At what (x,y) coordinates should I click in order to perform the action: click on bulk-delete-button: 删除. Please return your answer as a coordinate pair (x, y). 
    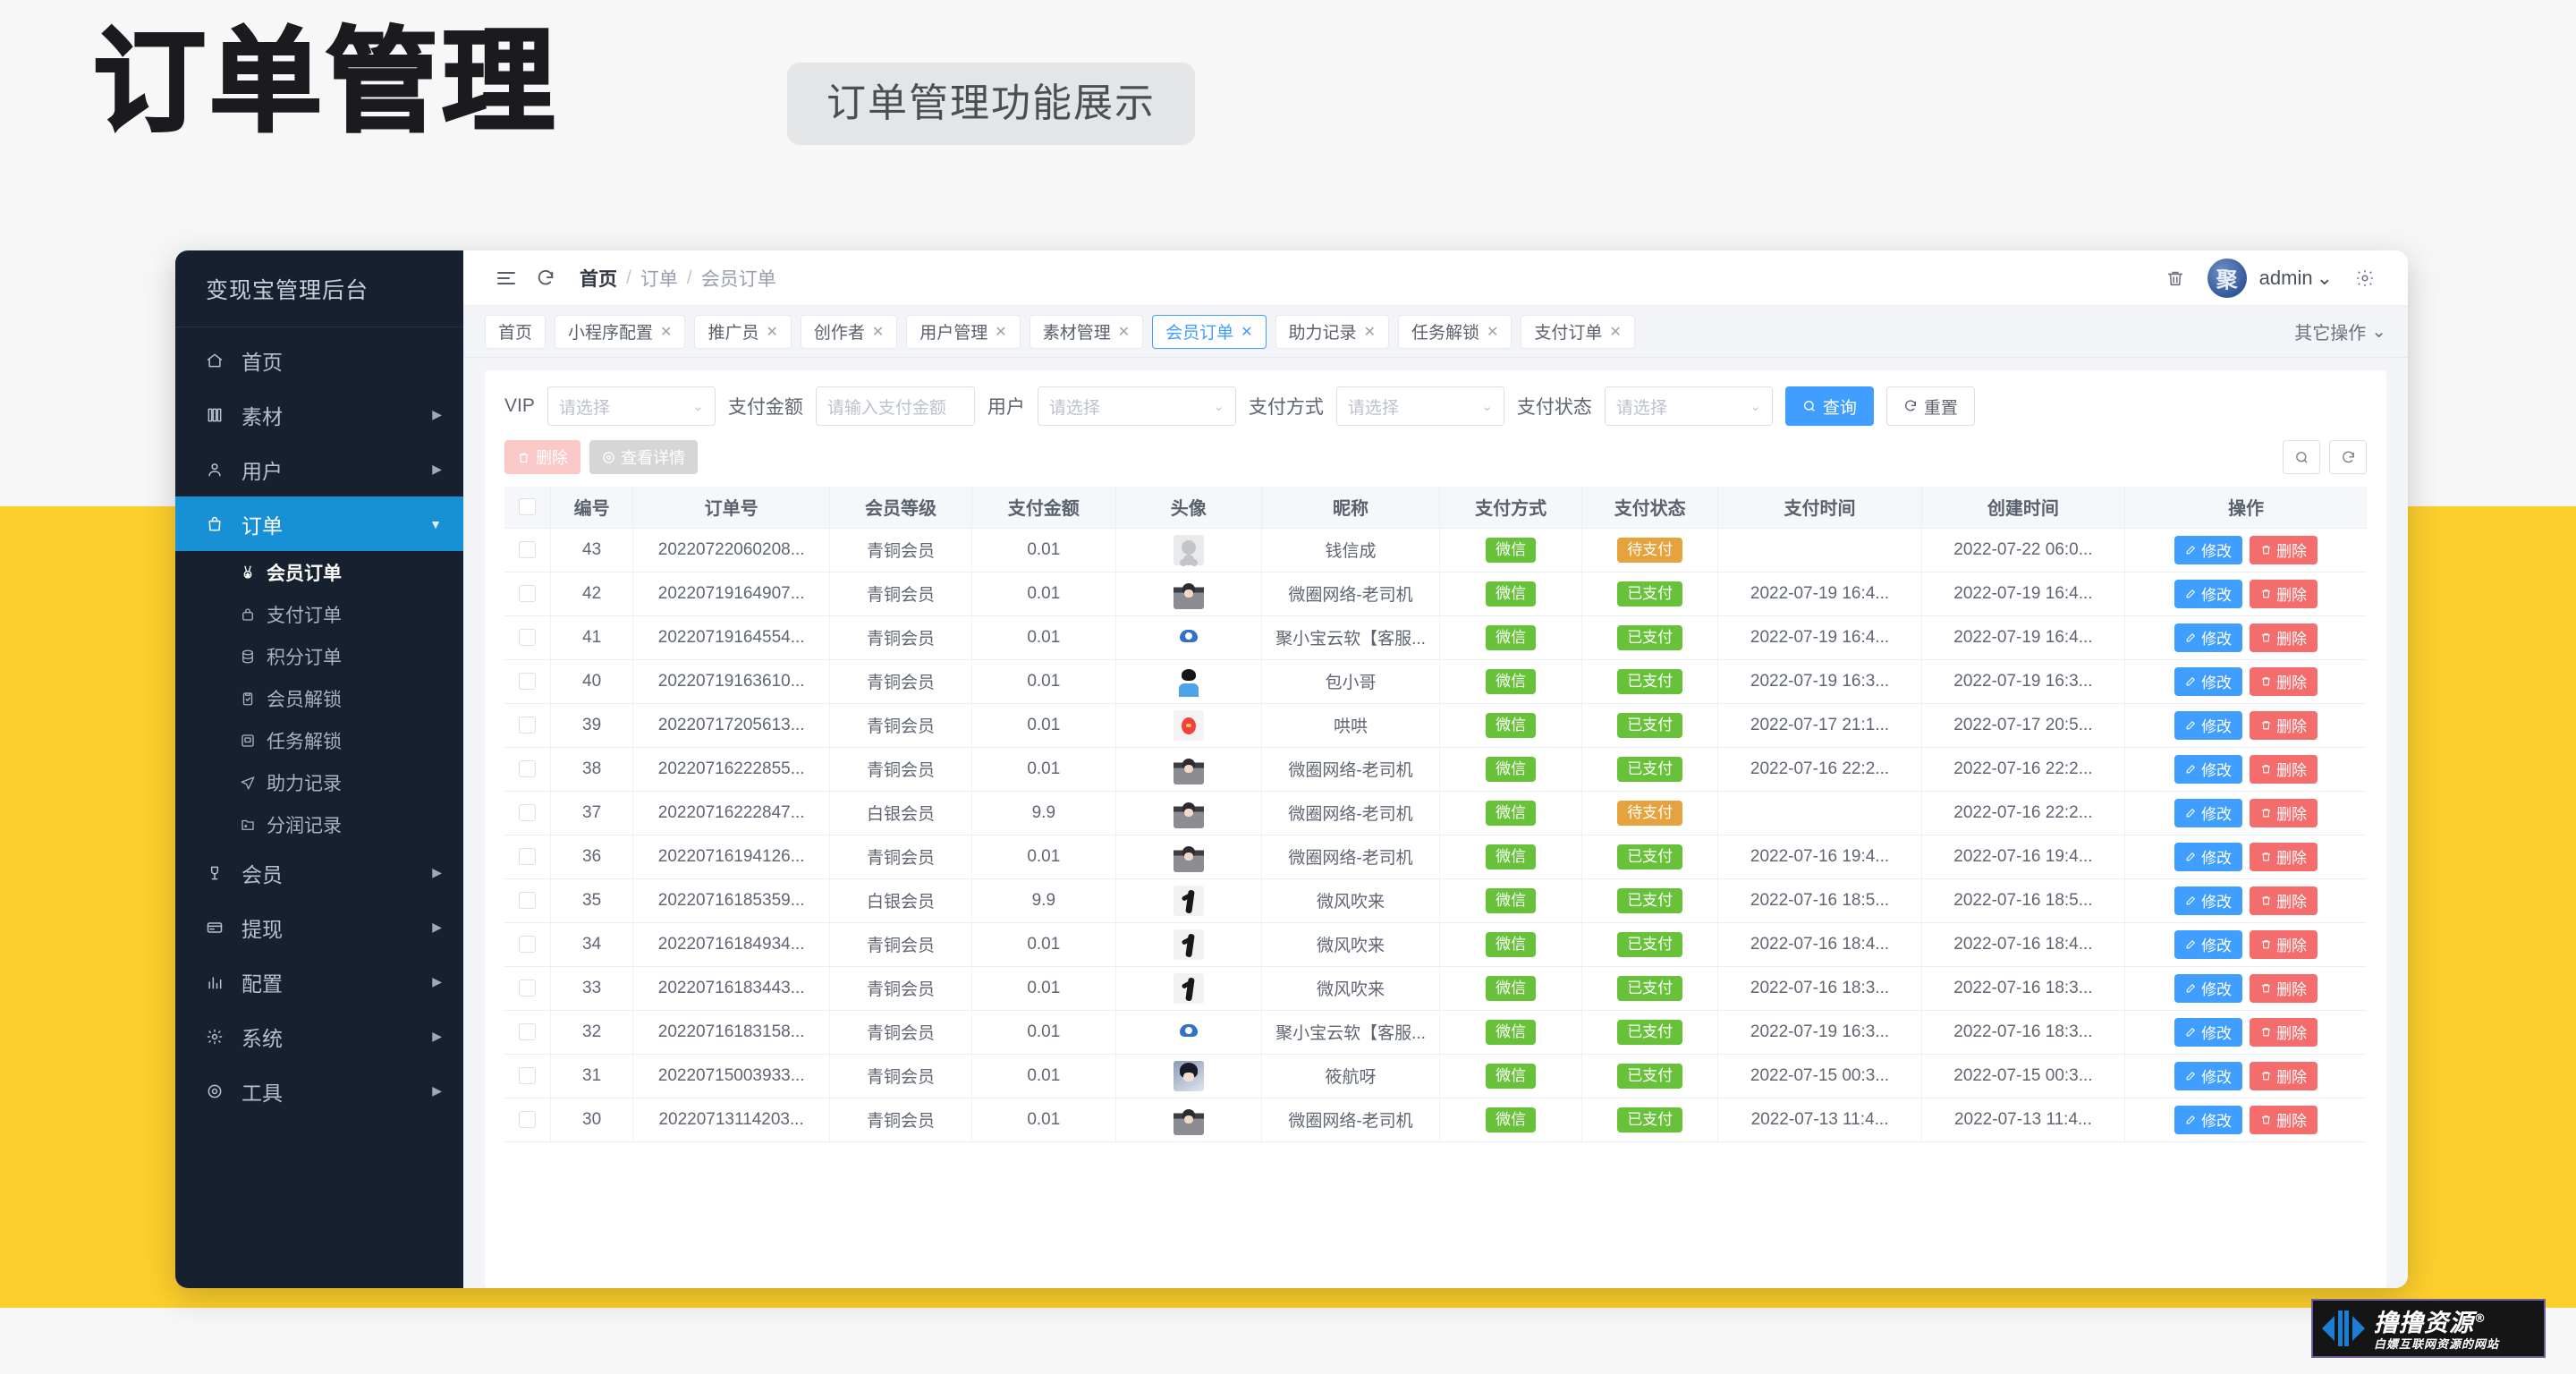
    Looking at the image, I should click on (542, 457).